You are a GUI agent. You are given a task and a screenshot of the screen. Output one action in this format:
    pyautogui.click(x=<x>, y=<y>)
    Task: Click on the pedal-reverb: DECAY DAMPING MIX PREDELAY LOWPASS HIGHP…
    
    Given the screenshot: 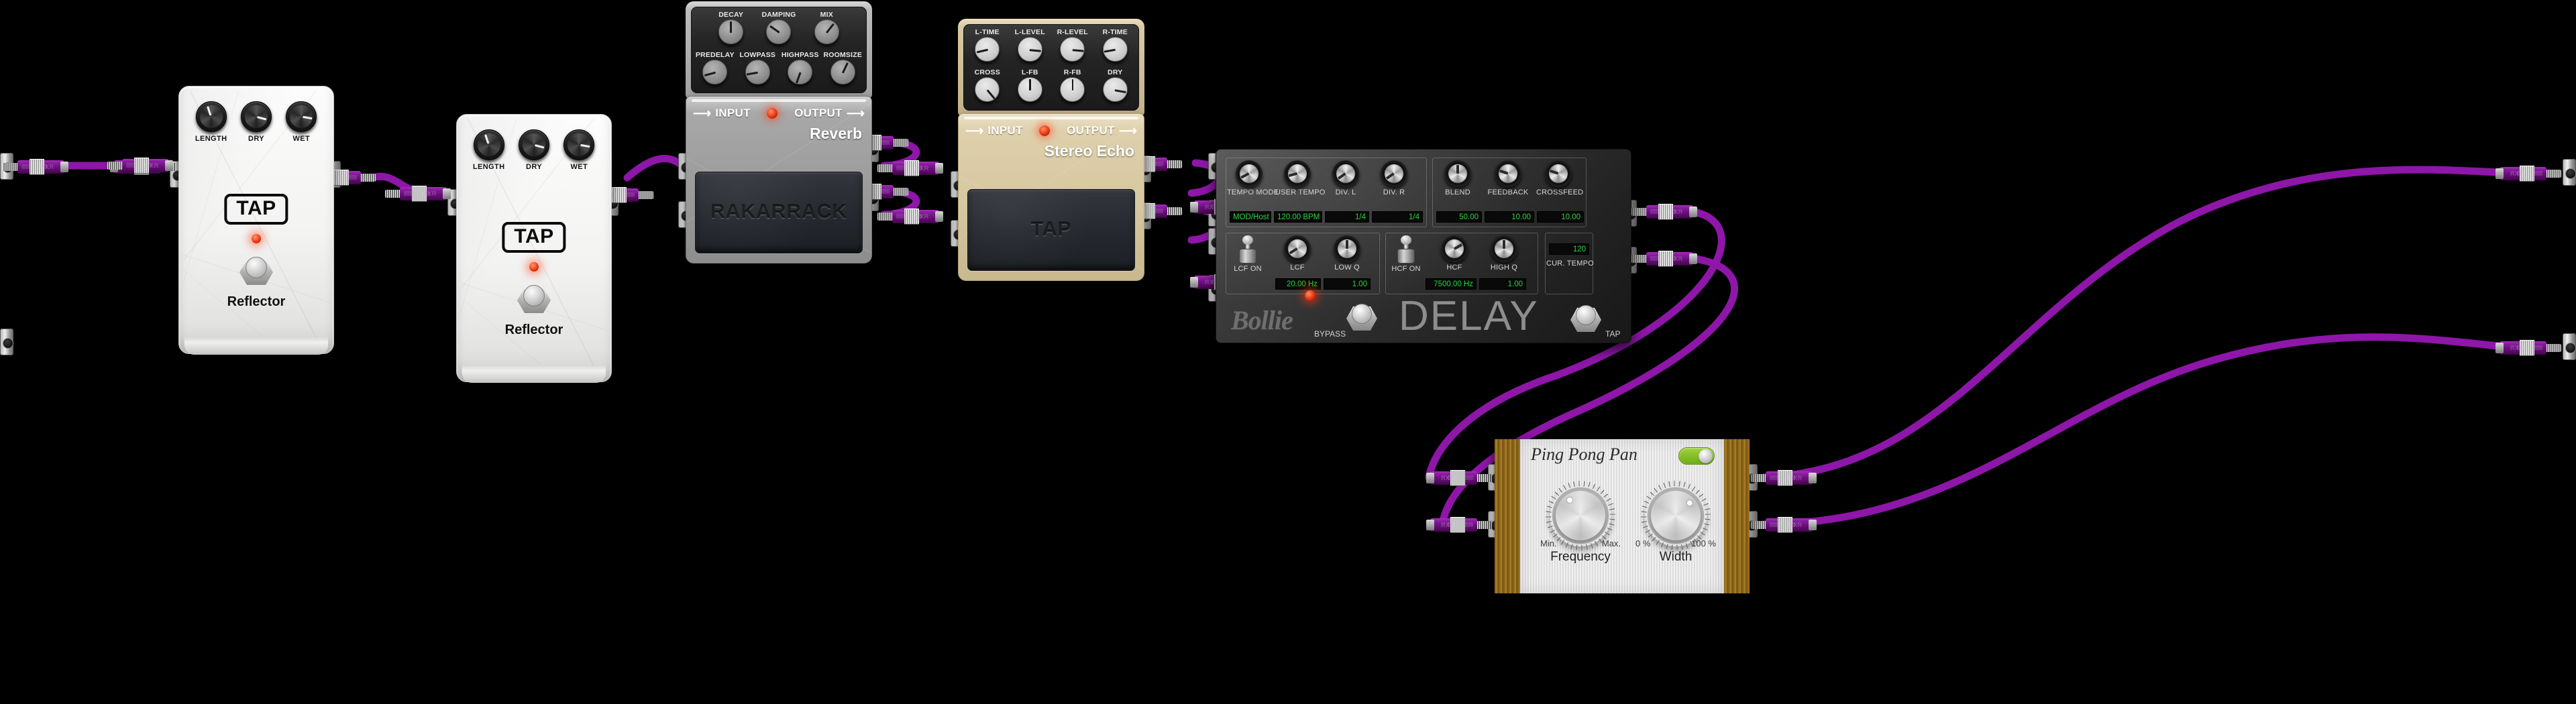 What is the action you would take?
    pyautogui.click(x=779, y=132)
    